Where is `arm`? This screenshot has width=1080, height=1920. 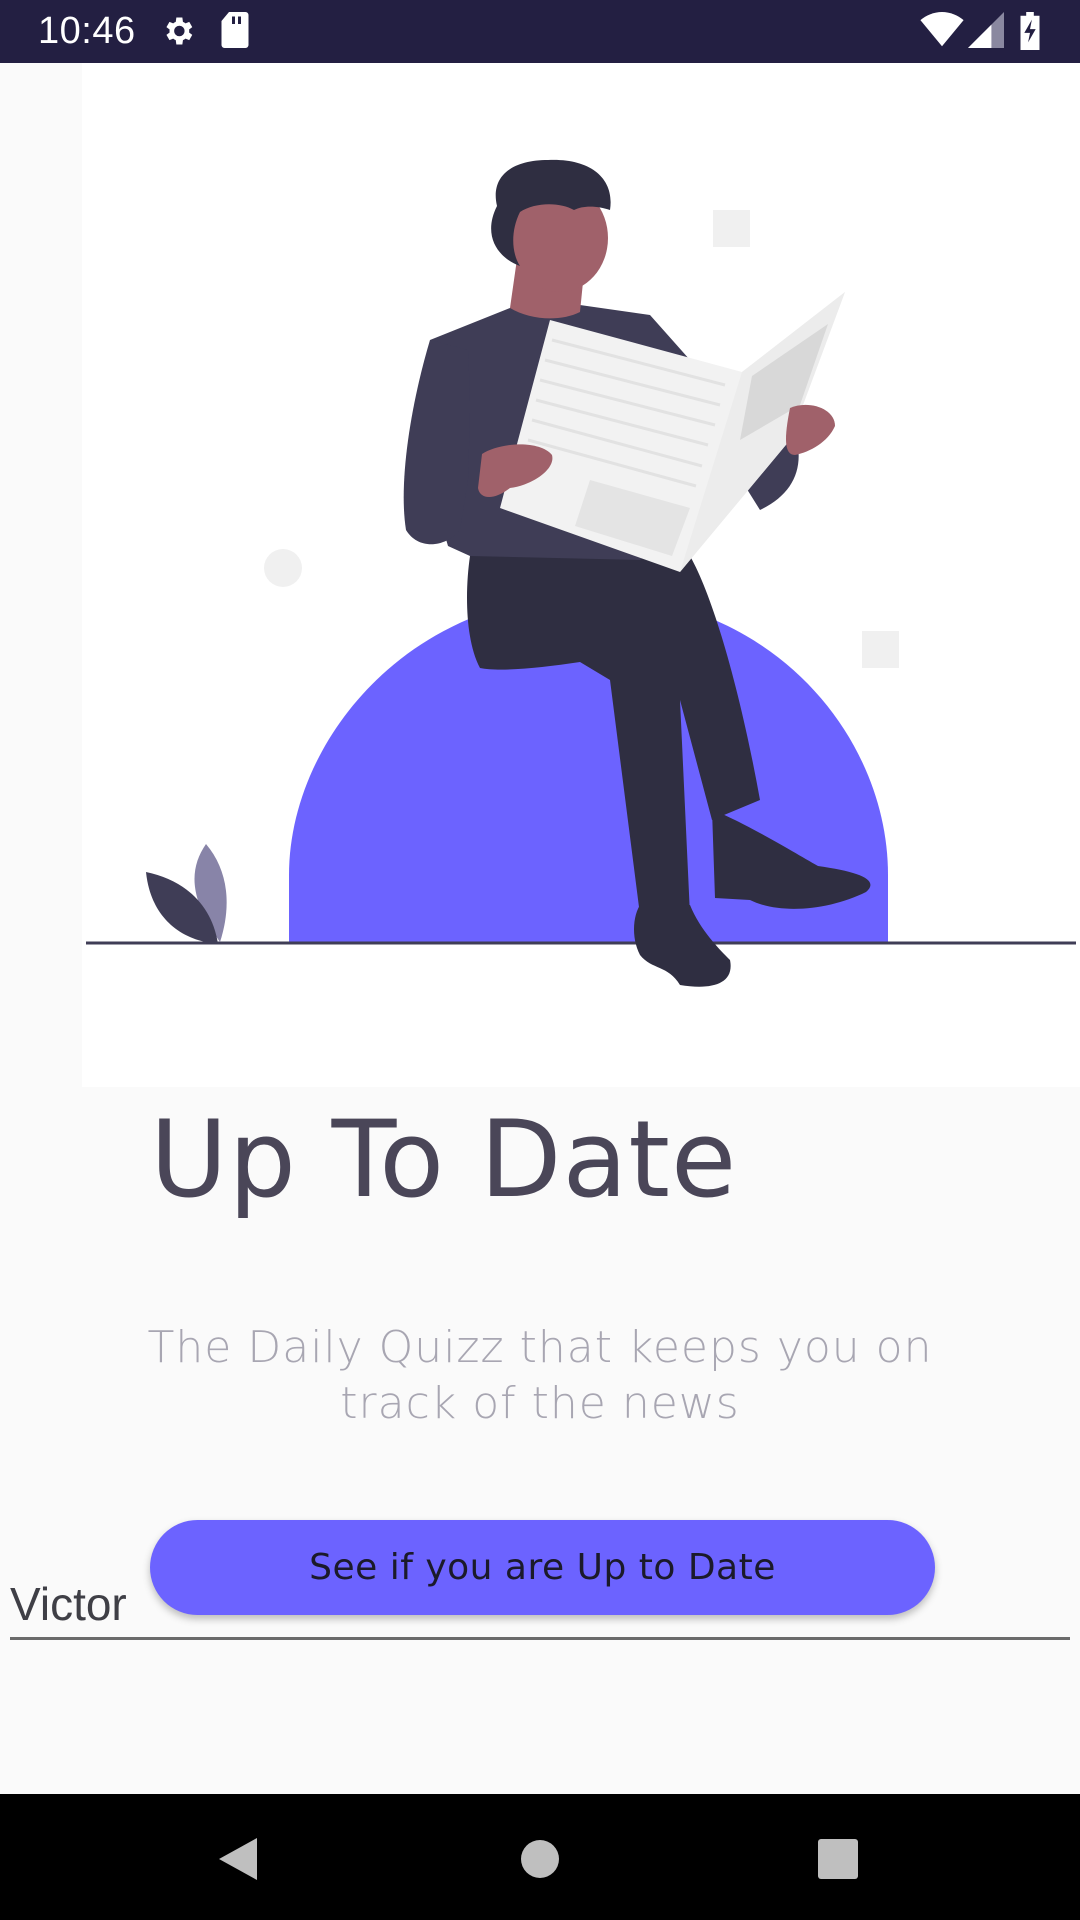 arm is located at coordinates (436, 442).